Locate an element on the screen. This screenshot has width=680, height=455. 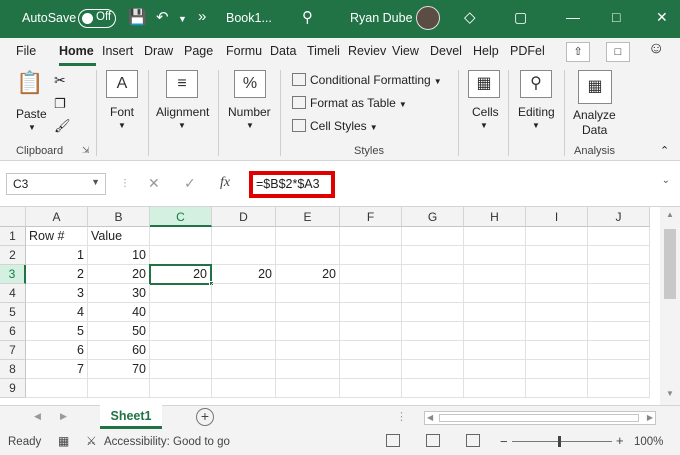
cell-a5: 4 is located at coordinates (57, 312).